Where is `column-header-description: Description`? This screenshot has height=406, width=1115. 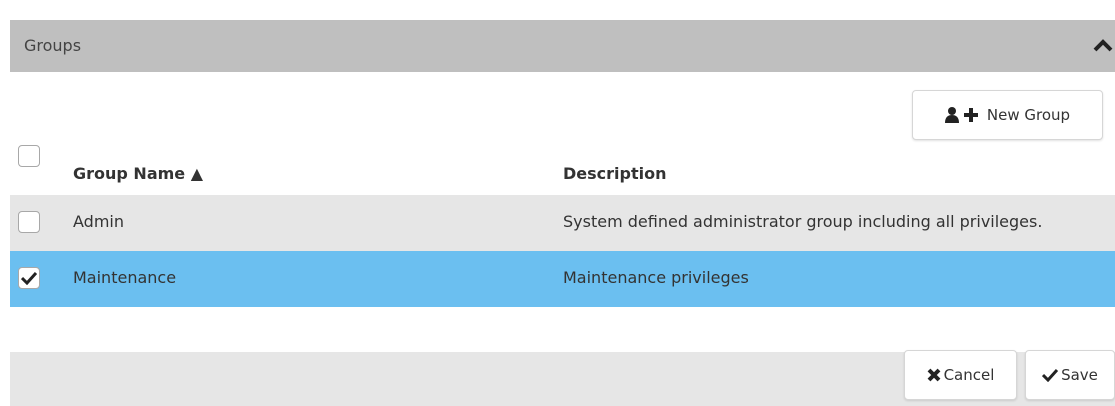 column-header-description: Description is located at coordinates (615, 173).